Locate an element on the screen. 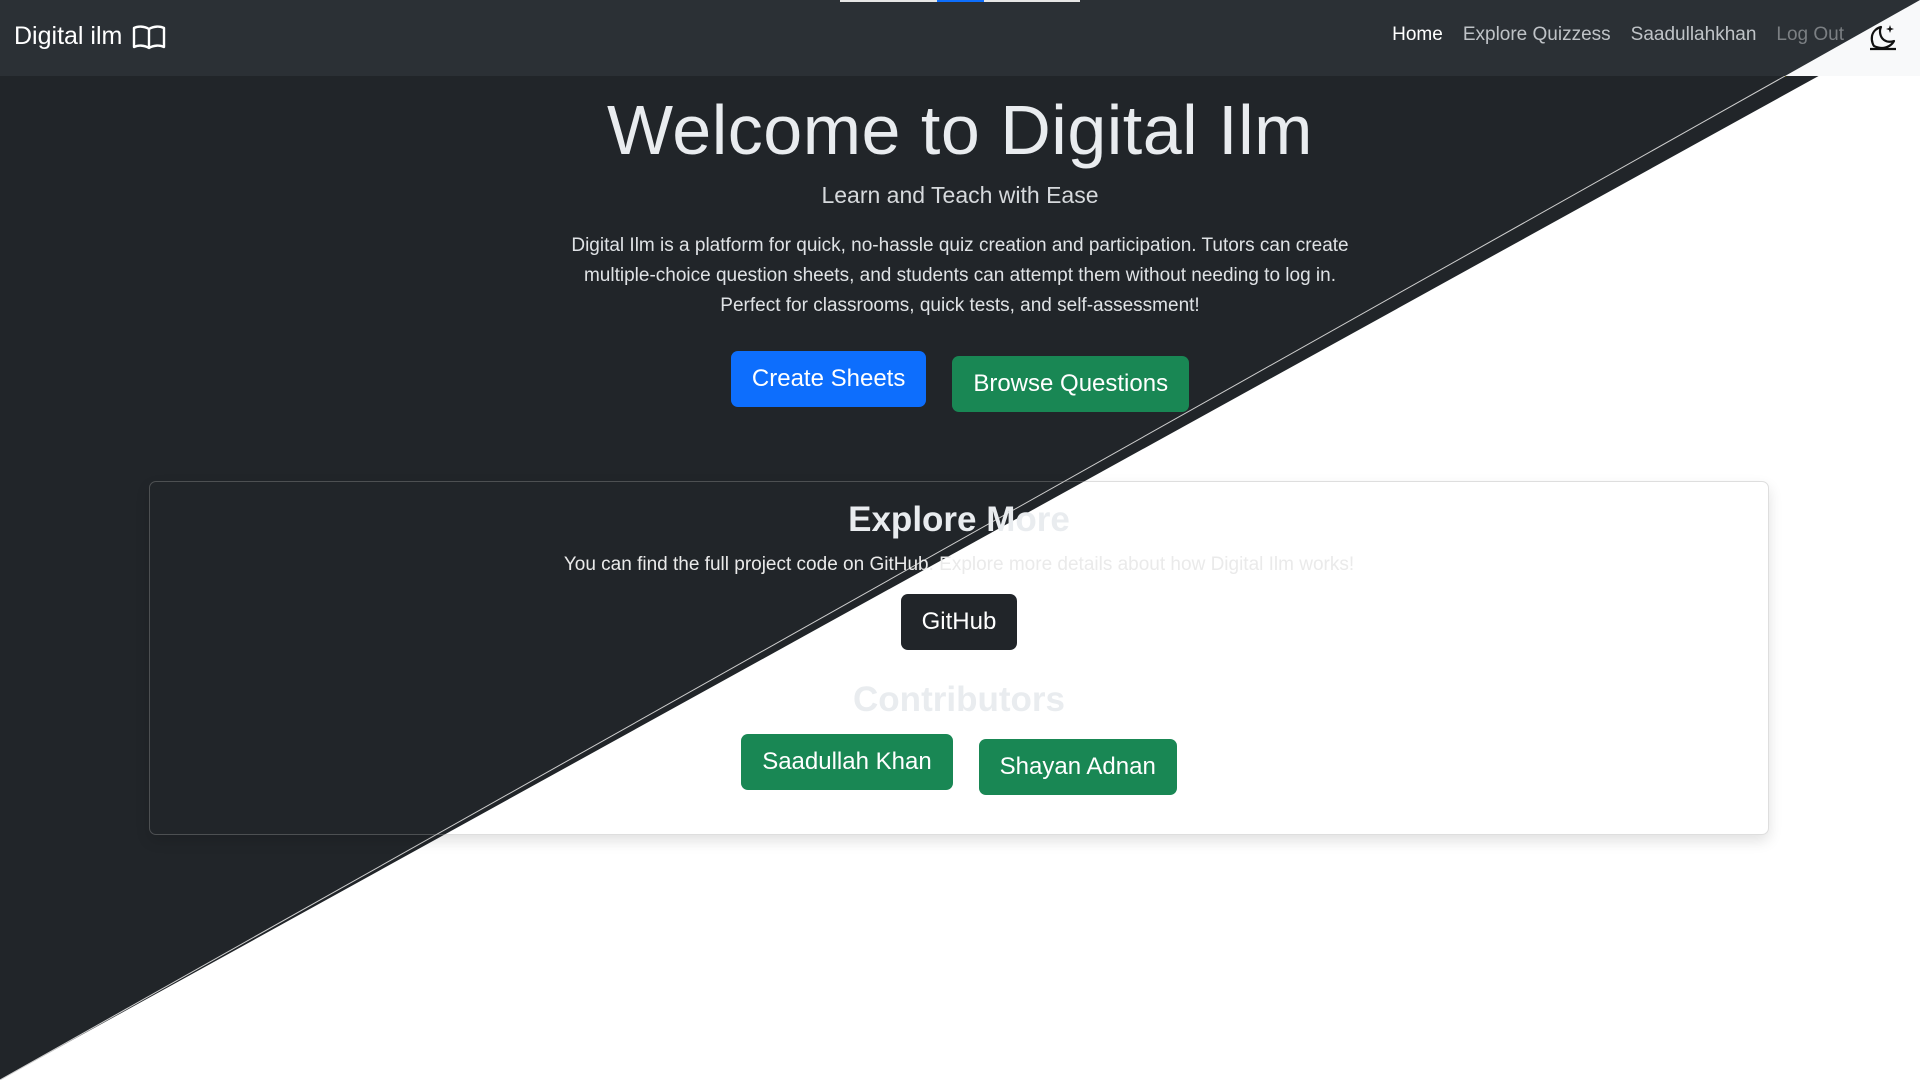  hero-title: Welcome to Digital Ilm is located at coordinates (959, 130).